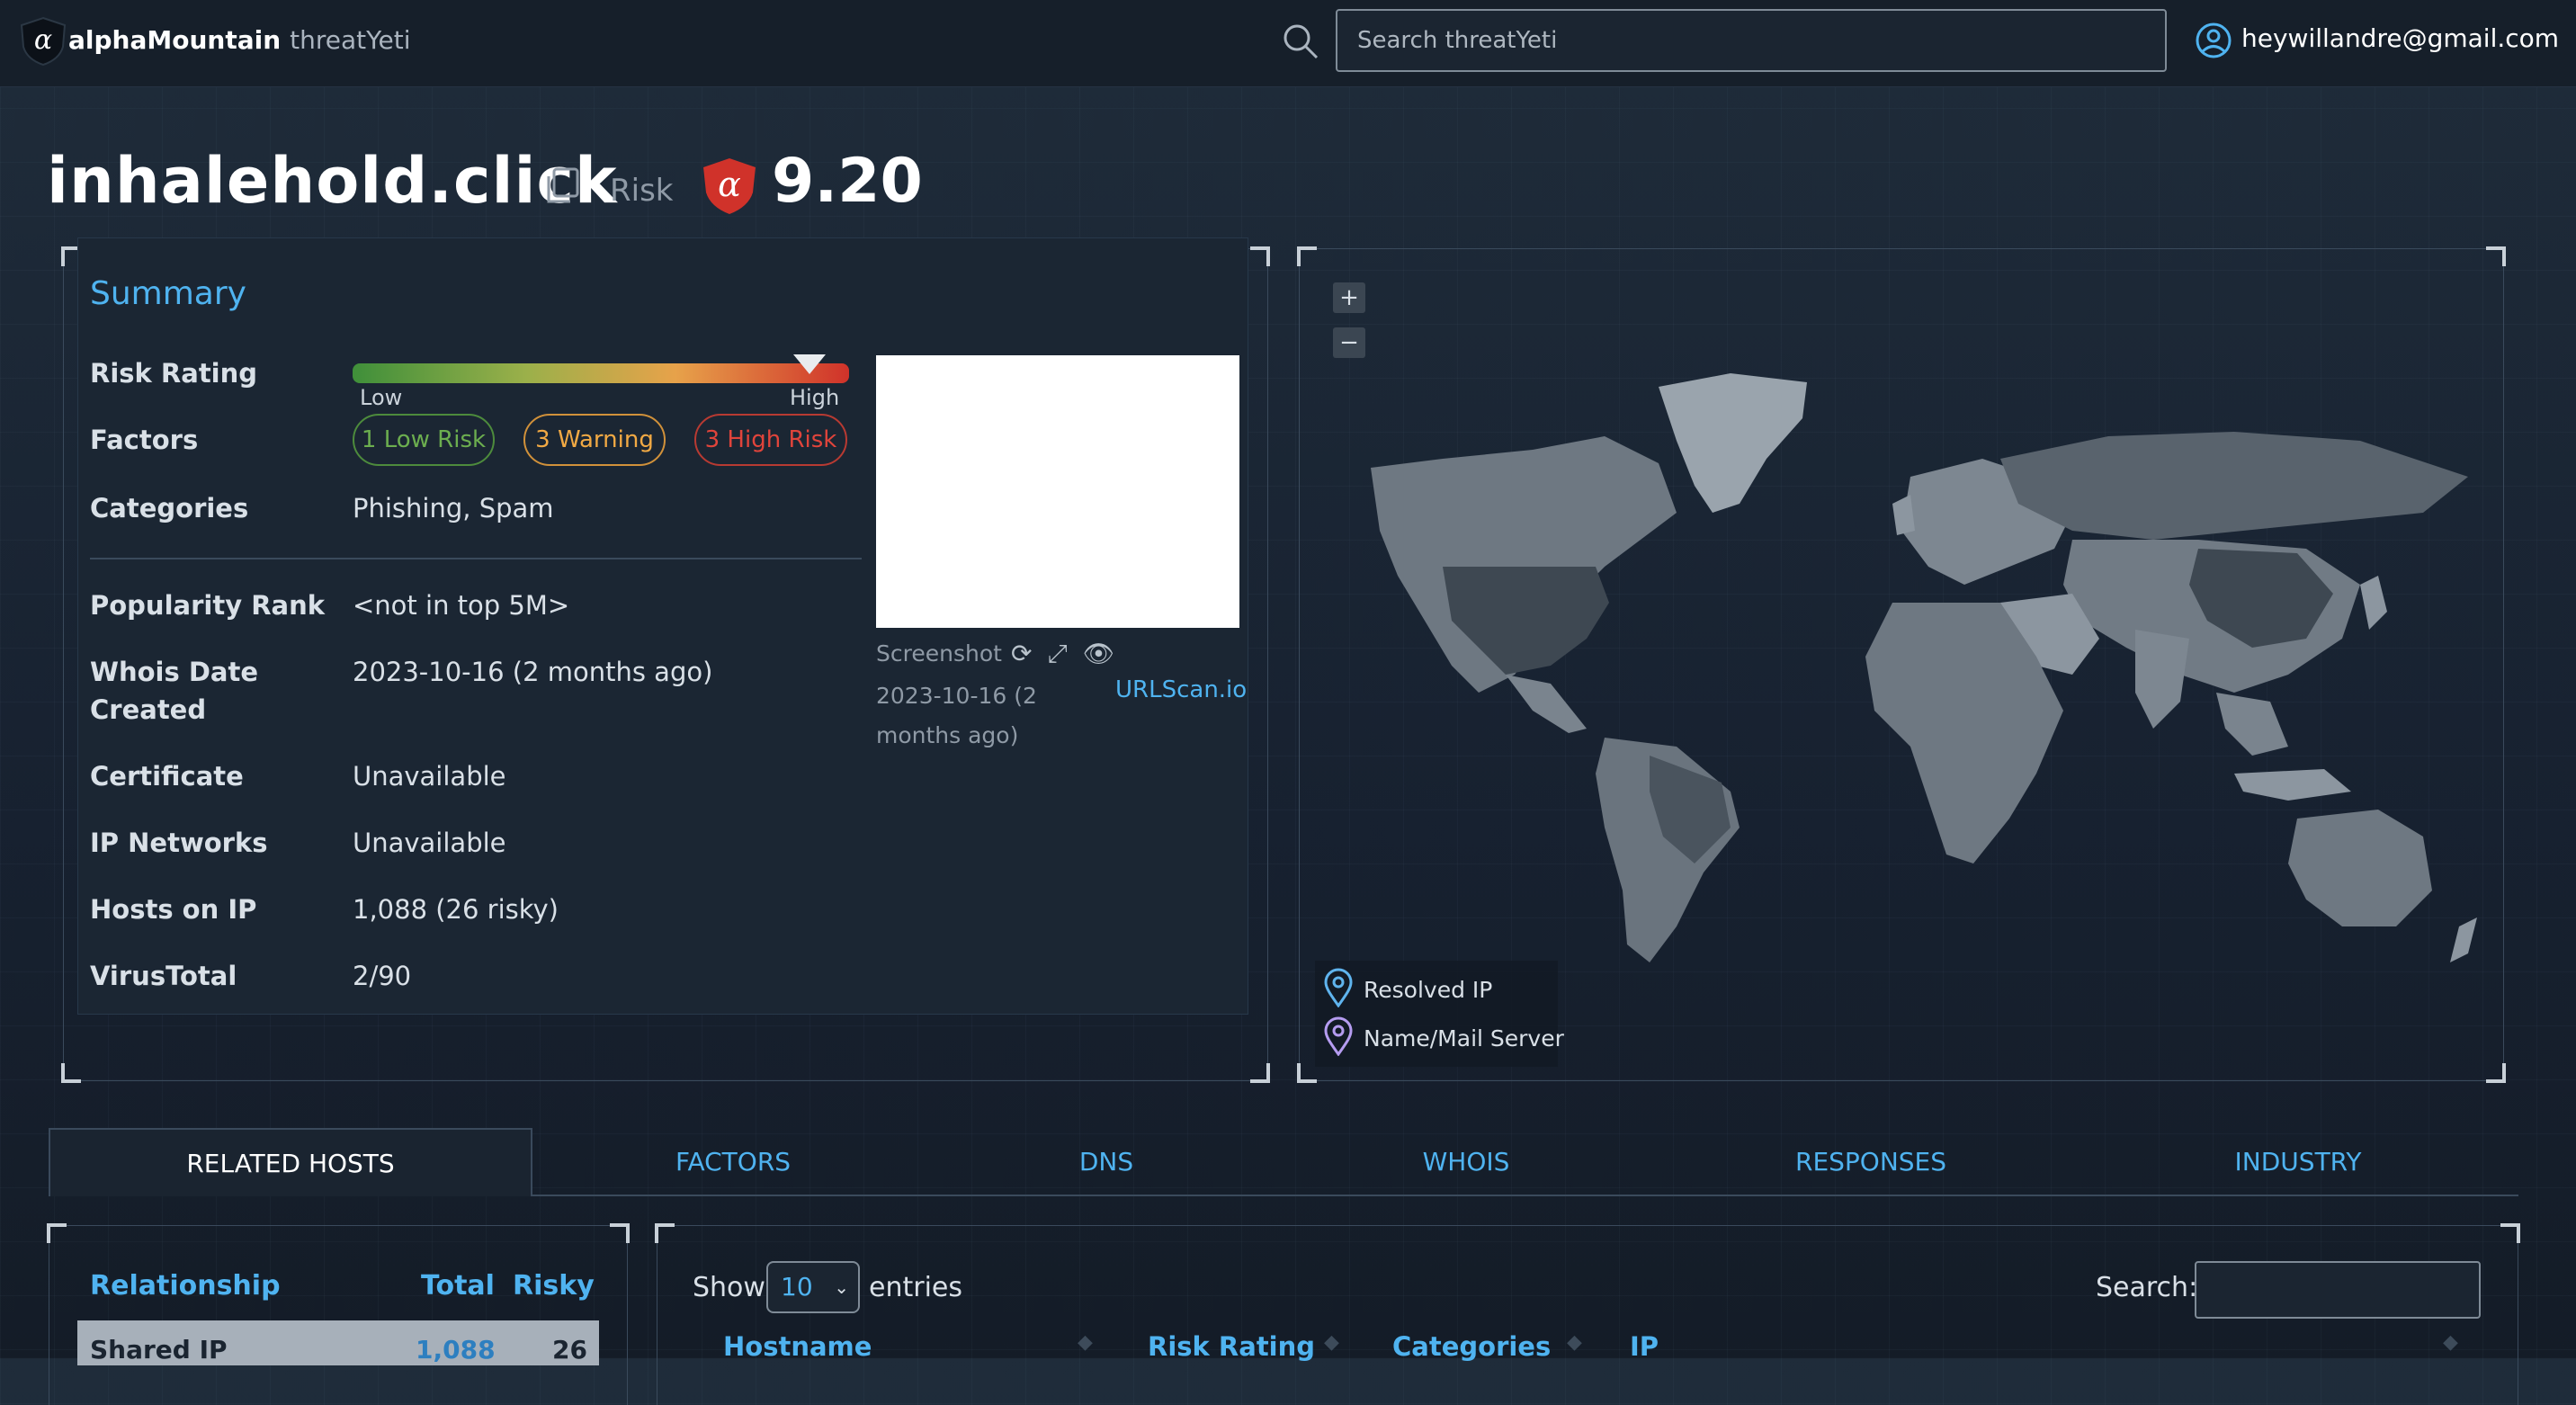  Describe the element at coordinates (815, 397) in the screenshot. I see `gauge-high-label: High` at that location.